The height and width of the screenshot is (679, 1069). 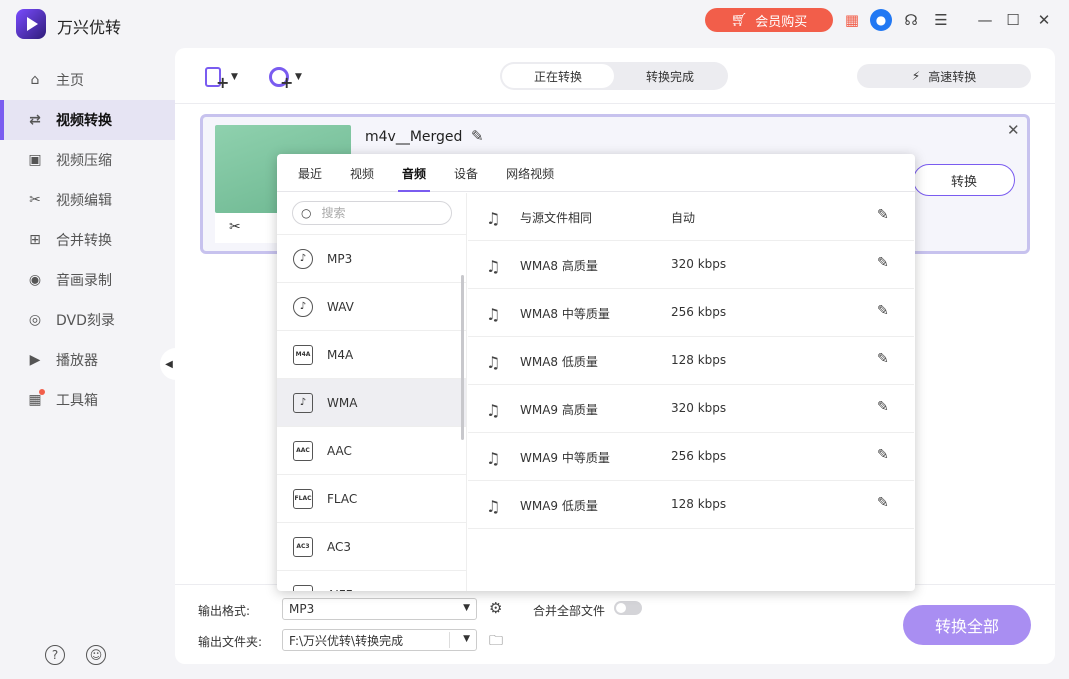 I want to click on preset-name: WMA8 低质量, so click(x=559, y=362).